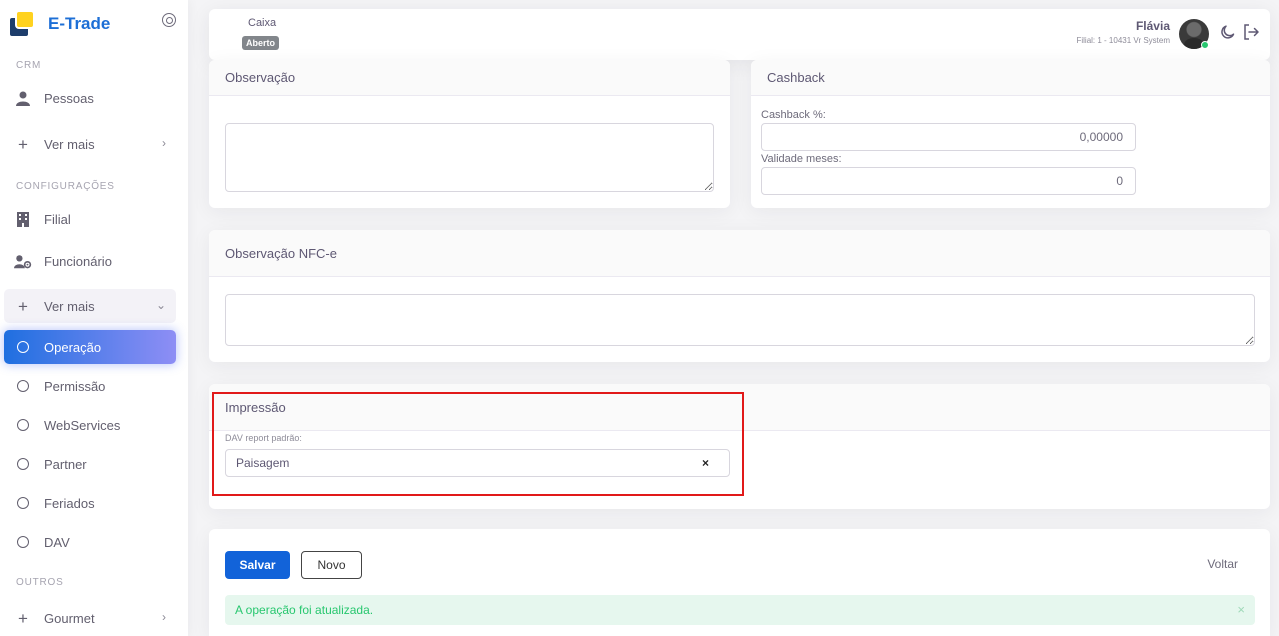 This screenshot has width=1279, height=636. What do you see at coordinates (948, 181) in the screenshot?
I see `validade-input` at bounding box center [948, 181].